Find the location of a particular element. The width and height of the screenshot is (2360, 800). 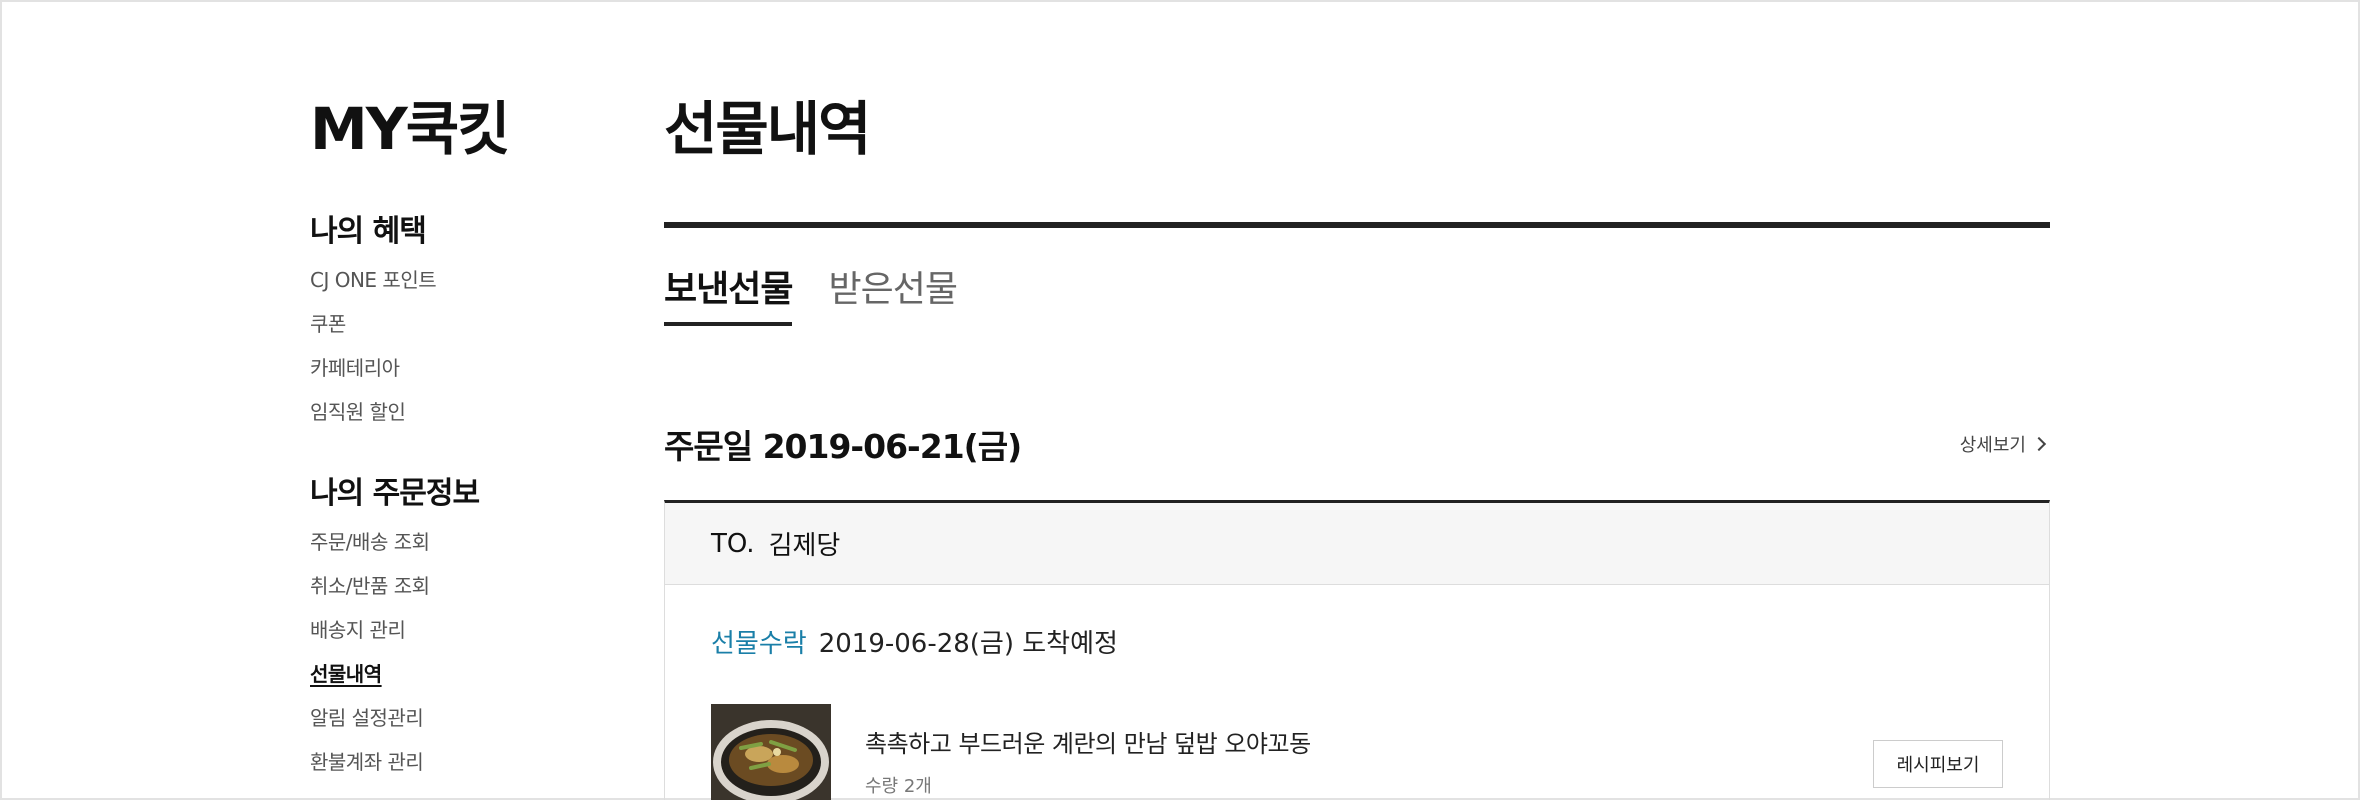

delivery-status-row: 선물수락 2019-06-28(금) 도착예정 is located at coordinates (1357, 622).